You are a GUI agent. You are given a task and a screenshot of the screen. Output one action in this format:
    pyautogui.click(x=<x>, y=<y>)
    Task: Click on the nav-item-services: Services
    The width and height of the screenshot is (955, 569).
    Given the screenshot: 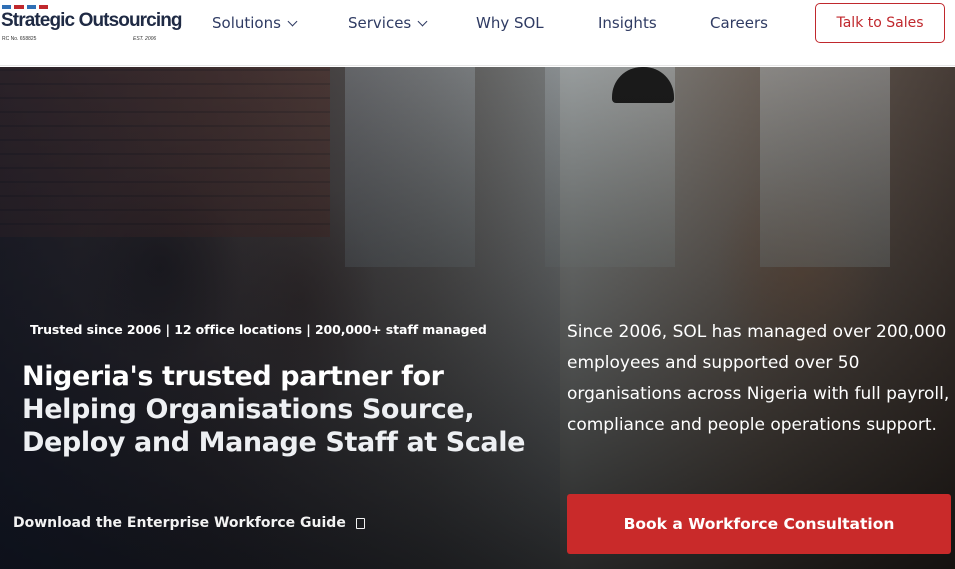 What is the action you would take?
    pyautogui.click(x=388, y=23)
    